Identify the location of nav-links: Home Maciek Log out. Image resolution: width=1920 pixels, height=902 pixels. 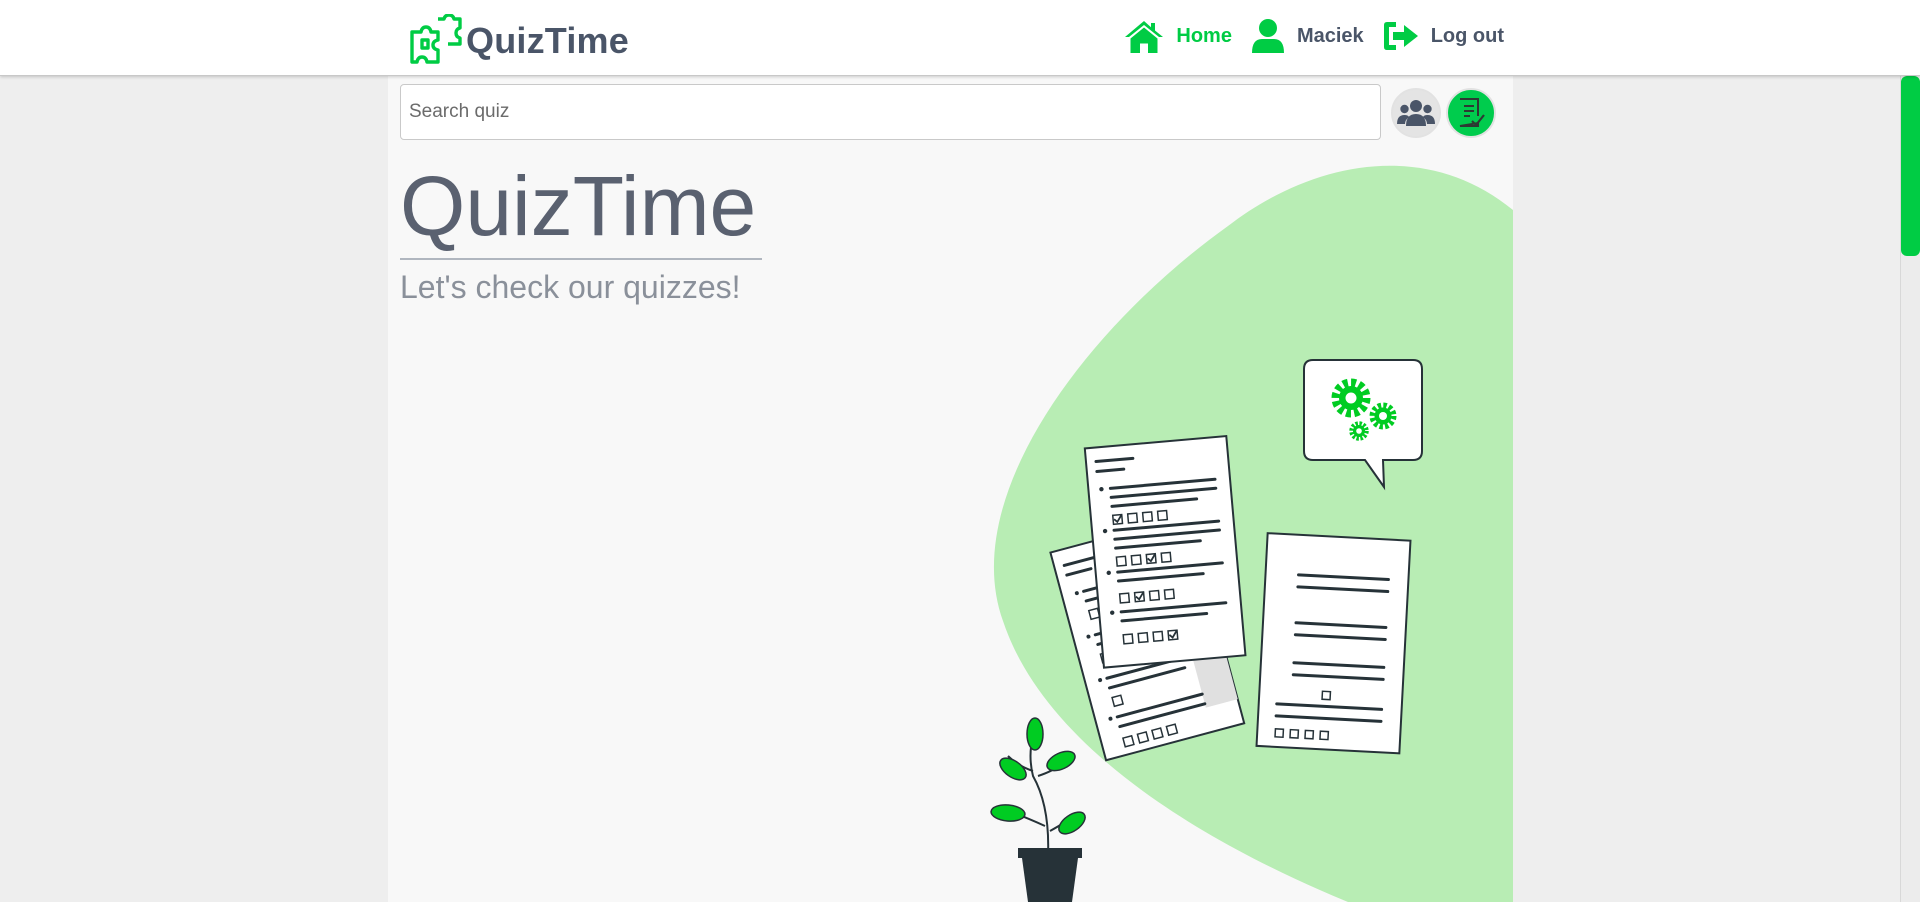
(1304, 36).